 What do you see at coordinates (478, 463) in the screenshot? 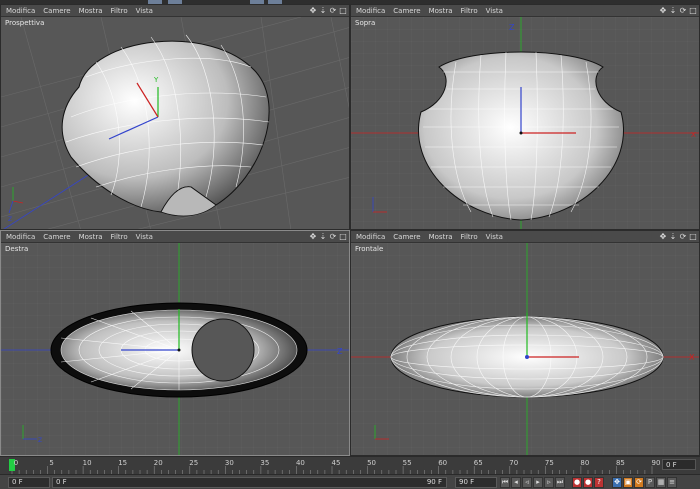
I see `timeline-tick-label: 65` at bounding box center [478, 463].